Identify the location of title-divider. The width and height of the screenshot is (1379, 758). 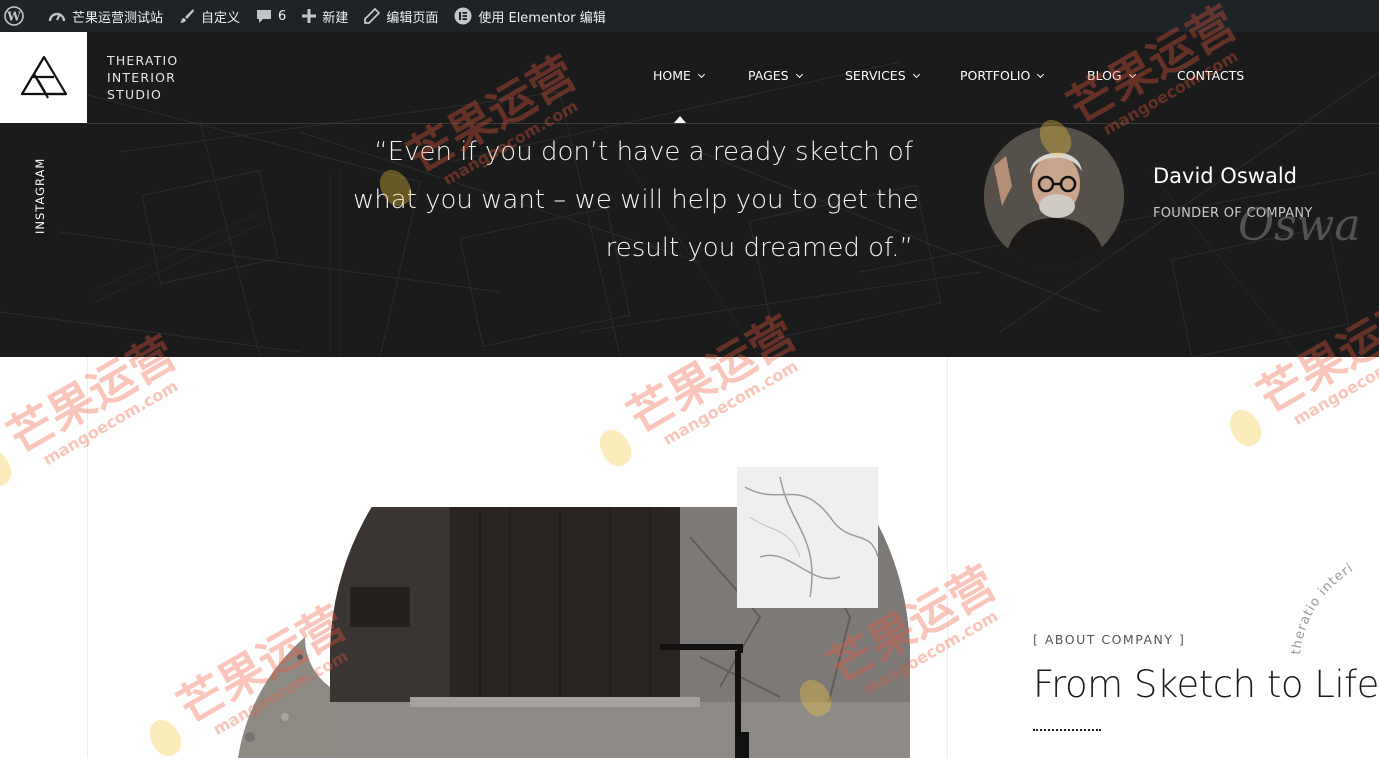
(1067, 730).